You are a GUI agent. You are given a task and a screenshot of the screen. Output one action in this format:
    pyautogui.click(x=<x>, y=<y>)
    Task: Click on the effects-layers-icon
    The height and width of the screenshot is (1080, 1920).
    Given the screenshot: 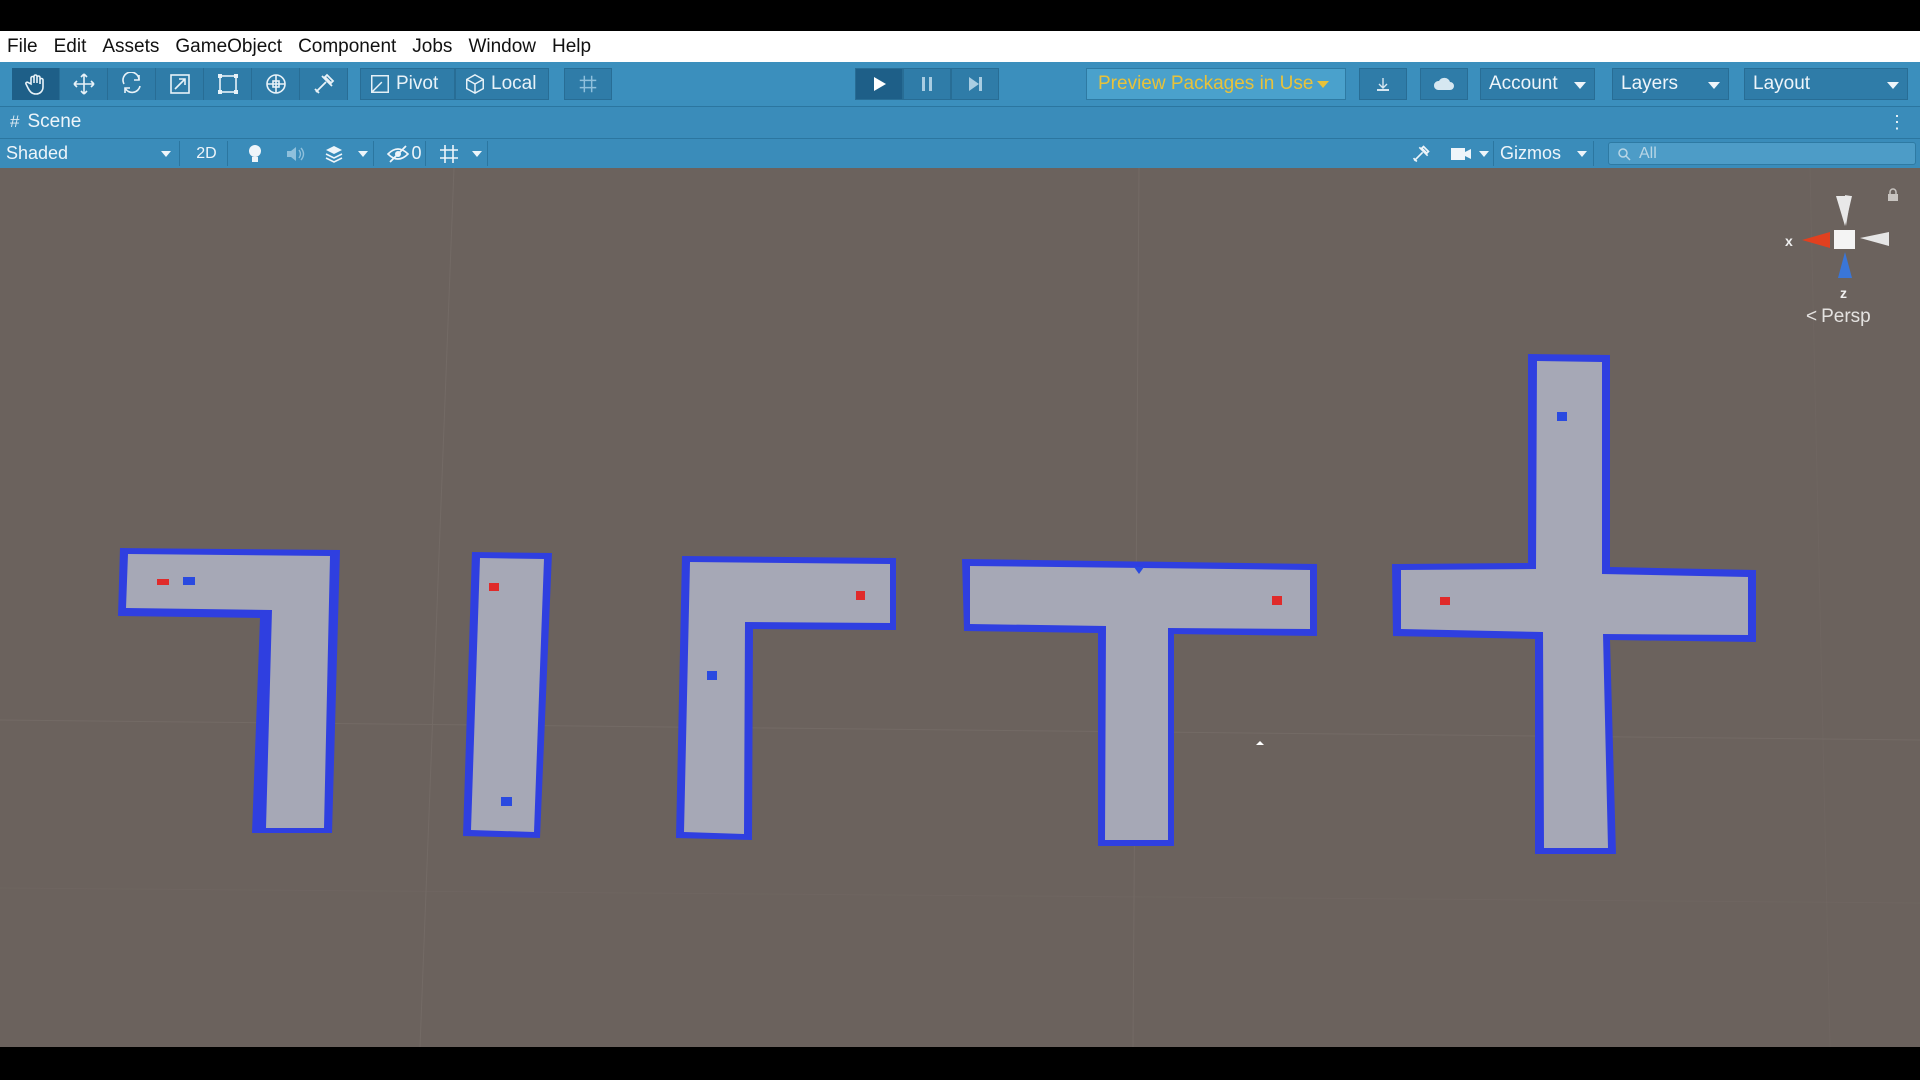 What is the action you would take?
    pyautogui.click(x=334, y=154)
    